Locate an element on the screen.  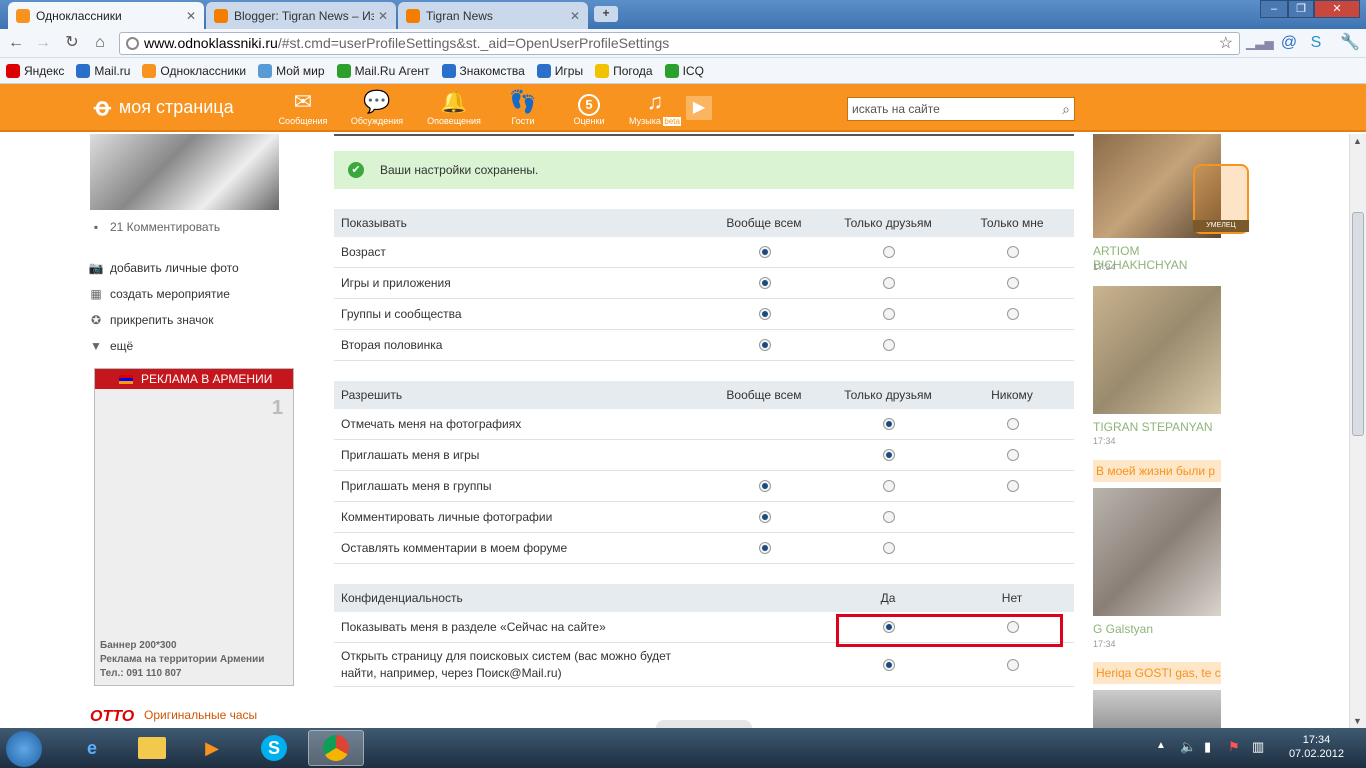
radio-no is located at coordinates (1013, 664).